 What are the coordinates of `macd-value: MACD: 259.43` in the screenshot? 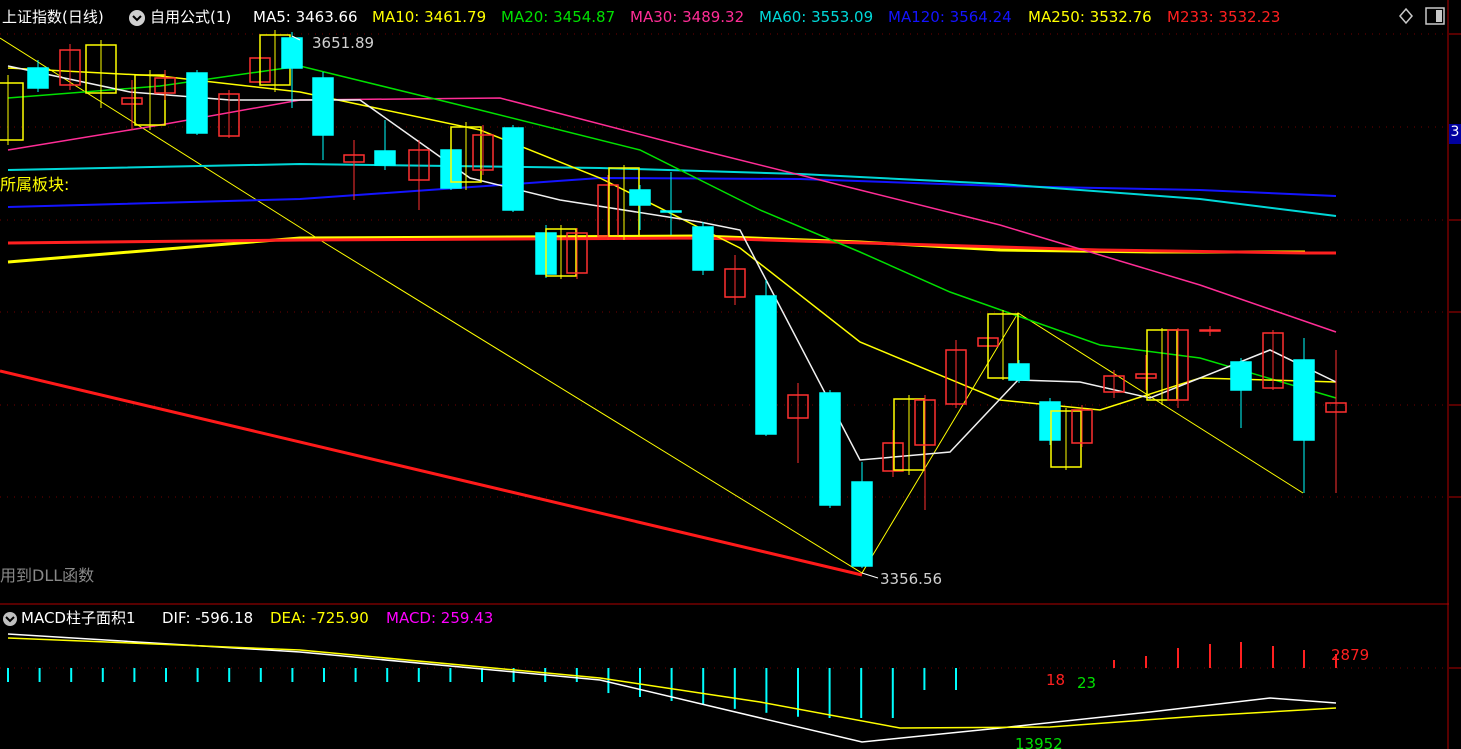 It's located at (440, 618).